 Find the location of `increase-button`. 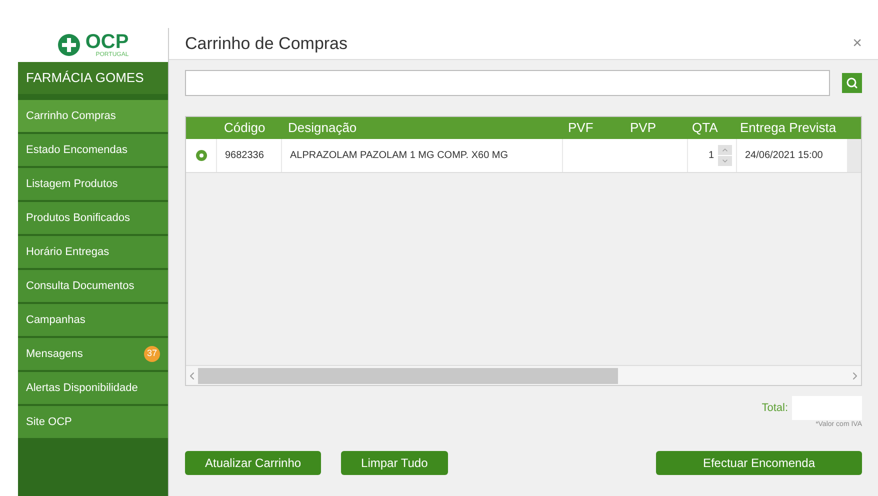

increase-button is located at coordinates (725, 150).